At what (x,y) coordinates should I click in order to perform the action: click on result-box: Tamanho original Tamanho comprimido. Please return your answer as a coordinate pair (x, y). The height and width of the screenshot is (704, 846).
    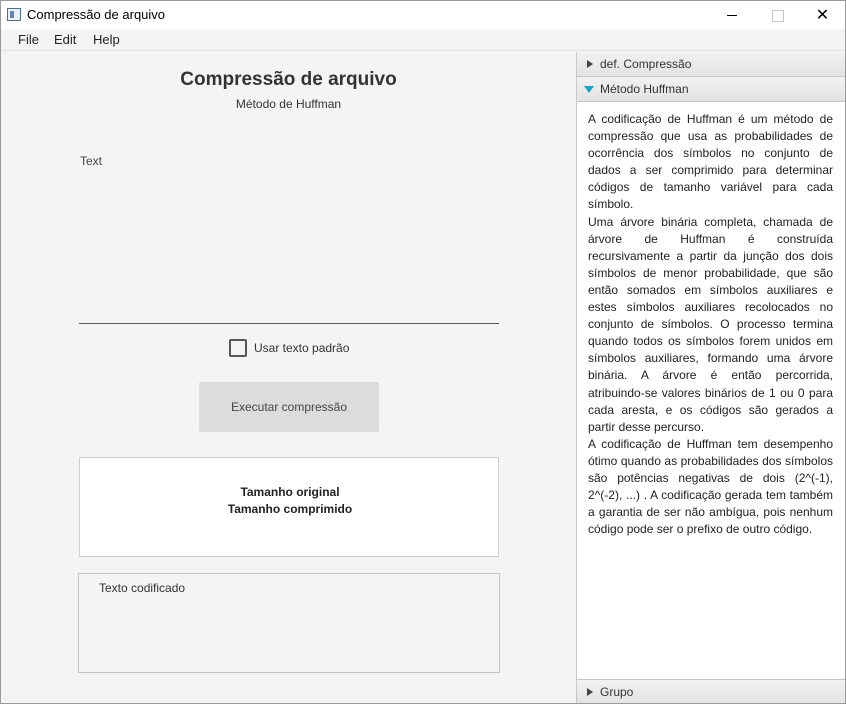
    Looking at the image, I should click on (289, 507).